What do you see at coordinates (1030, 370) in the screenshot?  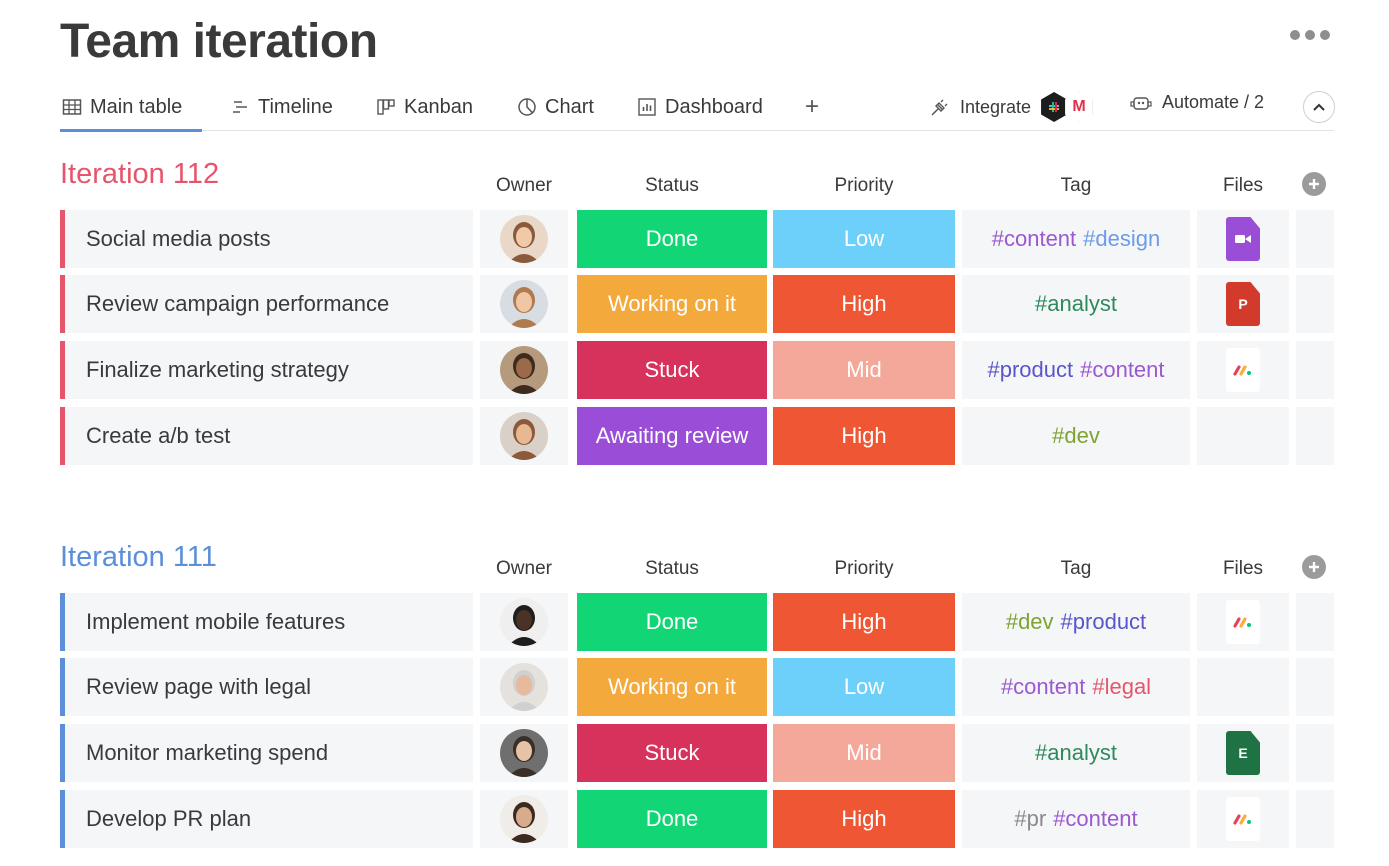 I see `tag-chip: #product` at bounding box center [1030, 370].